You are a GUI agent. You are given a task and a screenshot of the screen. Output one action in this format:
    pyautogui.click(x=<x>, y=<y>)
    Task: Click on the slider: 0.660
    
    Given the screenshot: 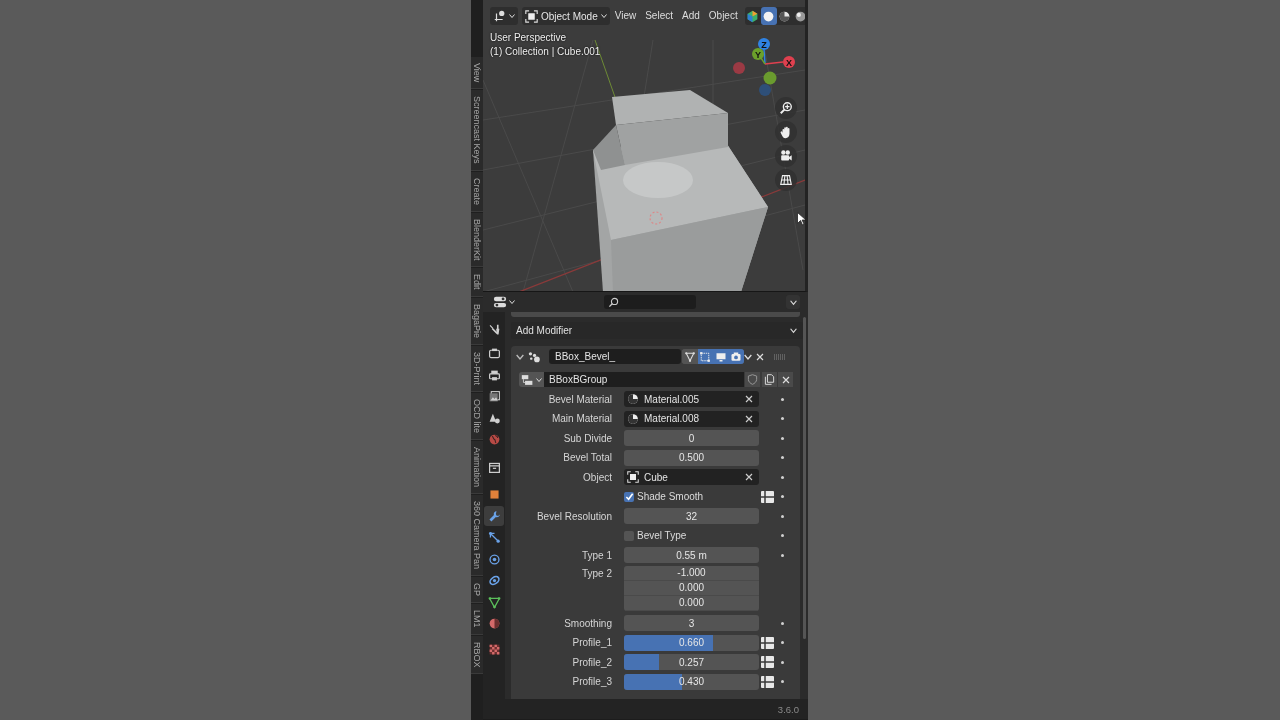 What is the action you would take?
    pyautogui.click(x=691, y=642)
    